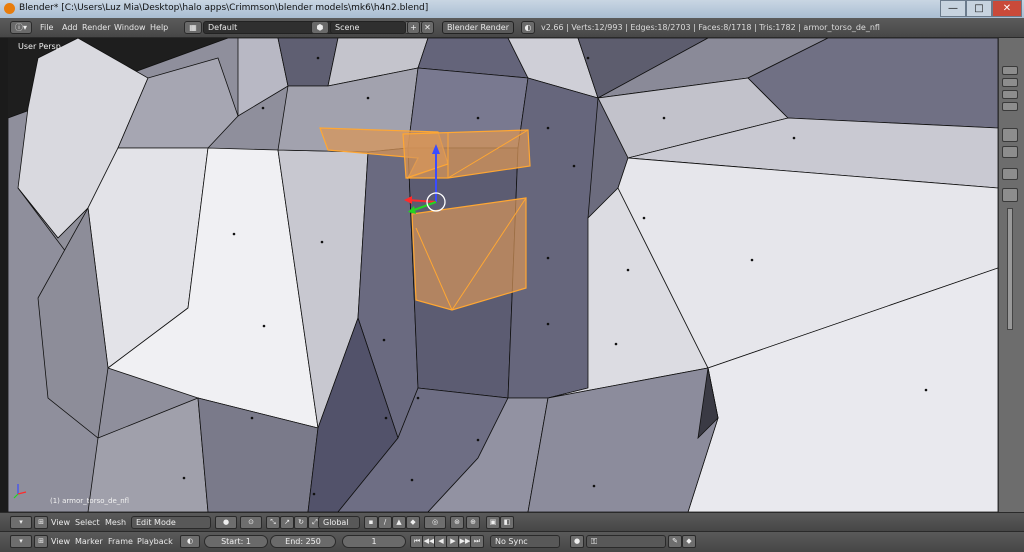  Describe the element at coordinates (303, 541) in the screenshot. I see `end-frame-field: End: 250` at that location.